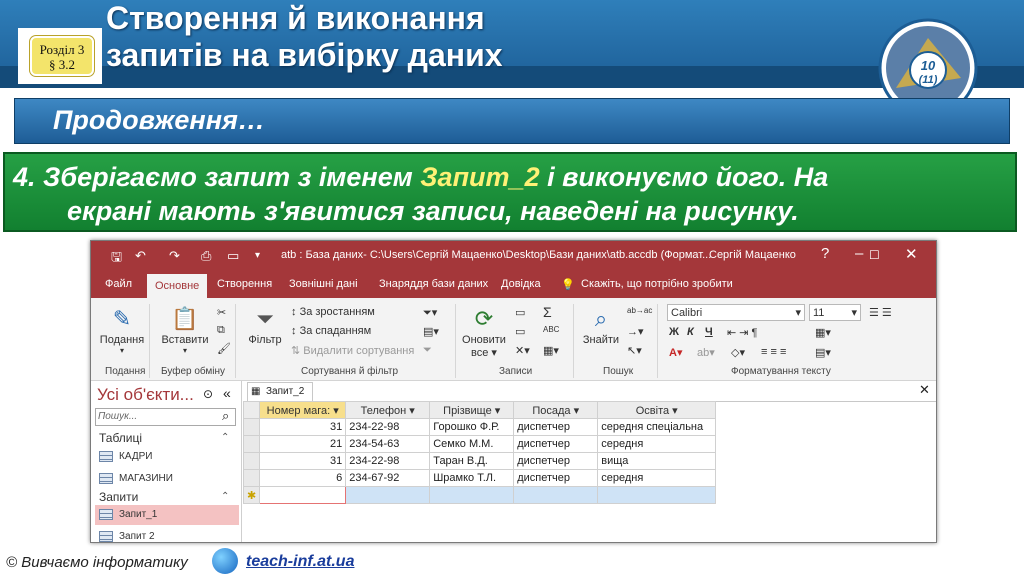 The image size is (1024, 574). What do you see at coordinates (430, 313) in the screenshot?
I see `selection-icon: ⏷▾` at bounding box center [430, 313].